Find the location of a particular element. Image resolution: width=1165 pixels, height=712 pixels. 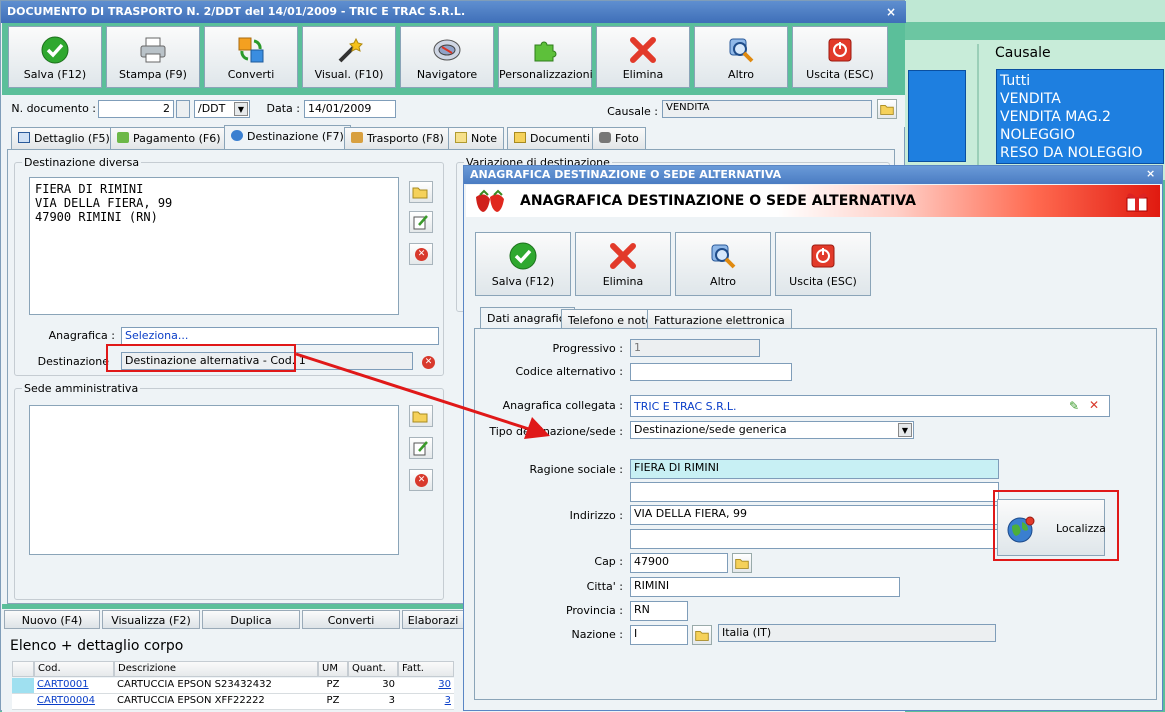

annotation-arrow is located at coordinates (422, 395).